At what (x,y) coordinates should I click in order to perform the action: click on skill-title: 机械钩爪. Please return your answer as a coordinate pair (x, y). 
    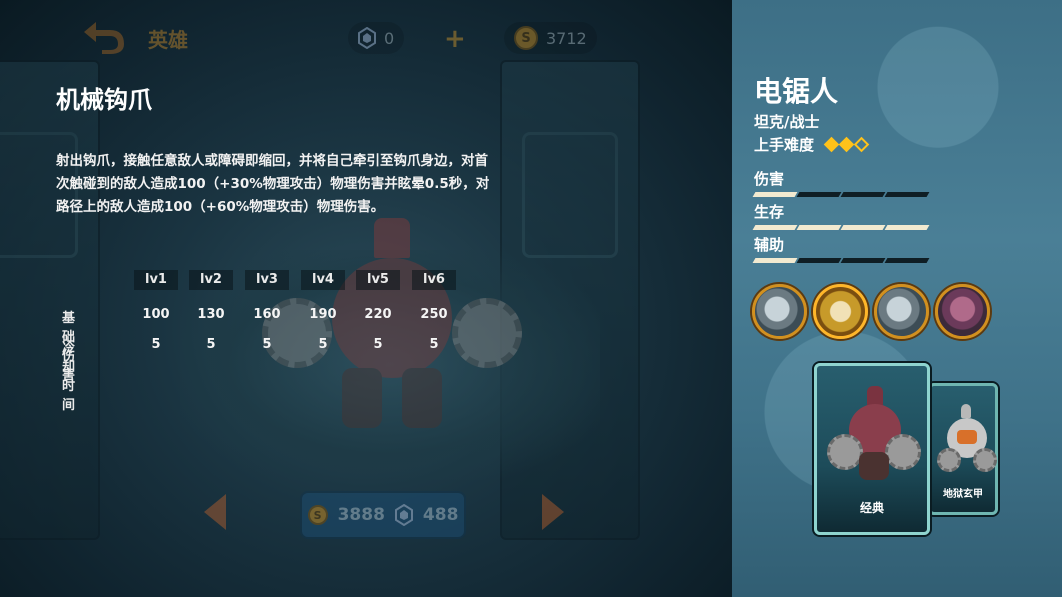
    Looking at the image, I should click on (104, 100).